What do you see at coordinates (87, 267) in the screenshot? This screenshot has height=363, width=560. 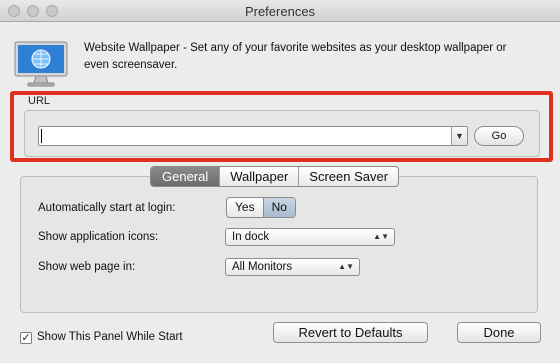 I see `show-web-page-label: Show web page in:` at bounding box center [87, 267].